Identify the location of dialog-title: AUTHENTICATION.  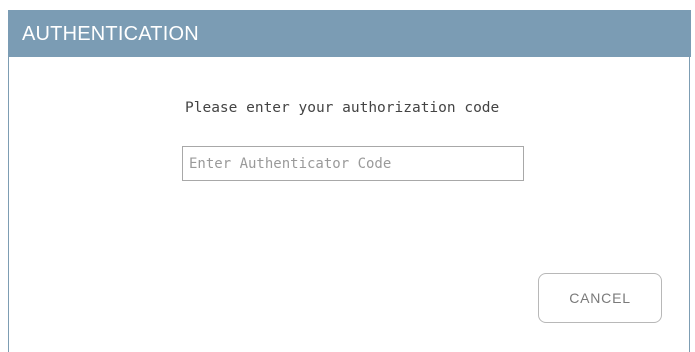
(110, 34).